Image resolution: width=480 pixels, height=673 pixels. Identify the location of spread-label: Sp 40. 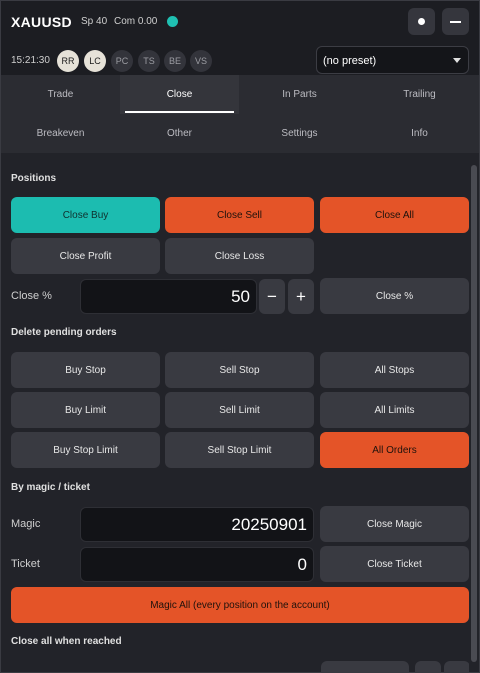
(94, 21).